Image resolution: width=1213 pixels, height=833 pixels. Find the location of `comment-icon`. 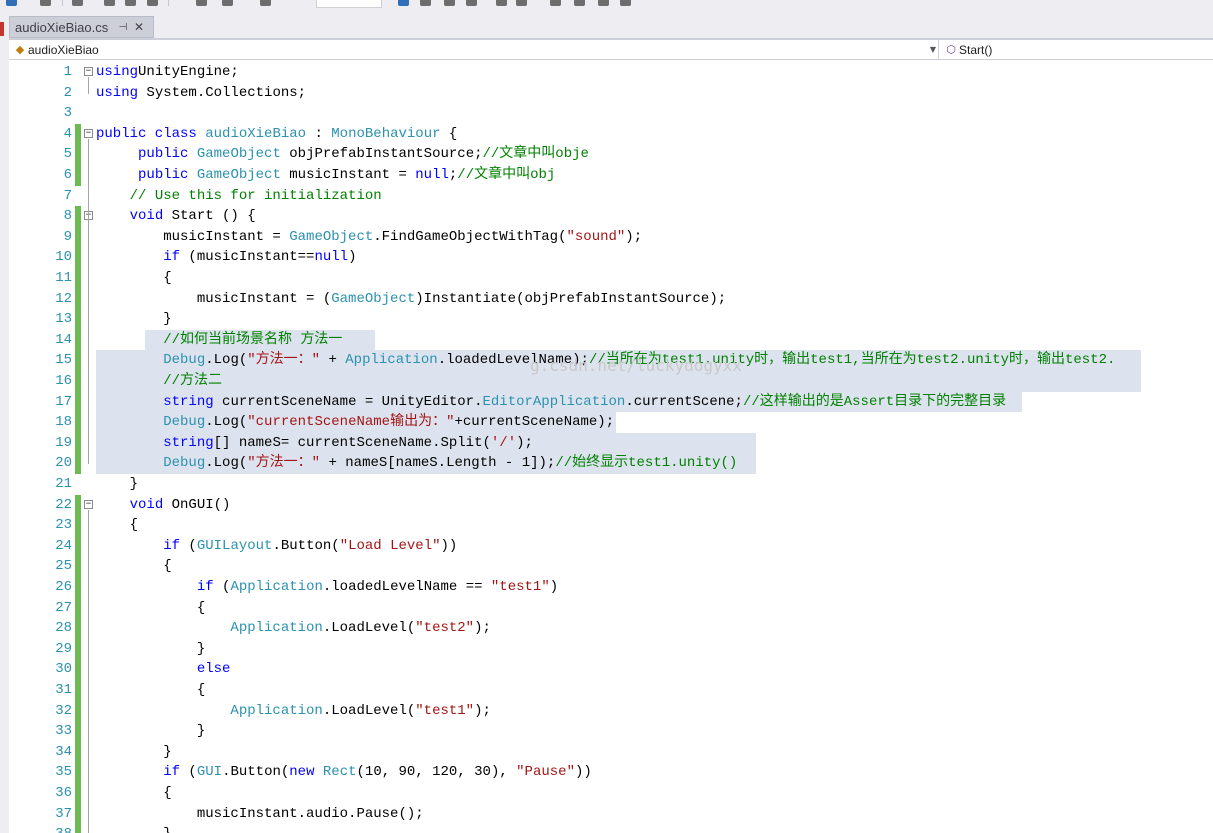

comment-icon is located at coordinates (555, 3).